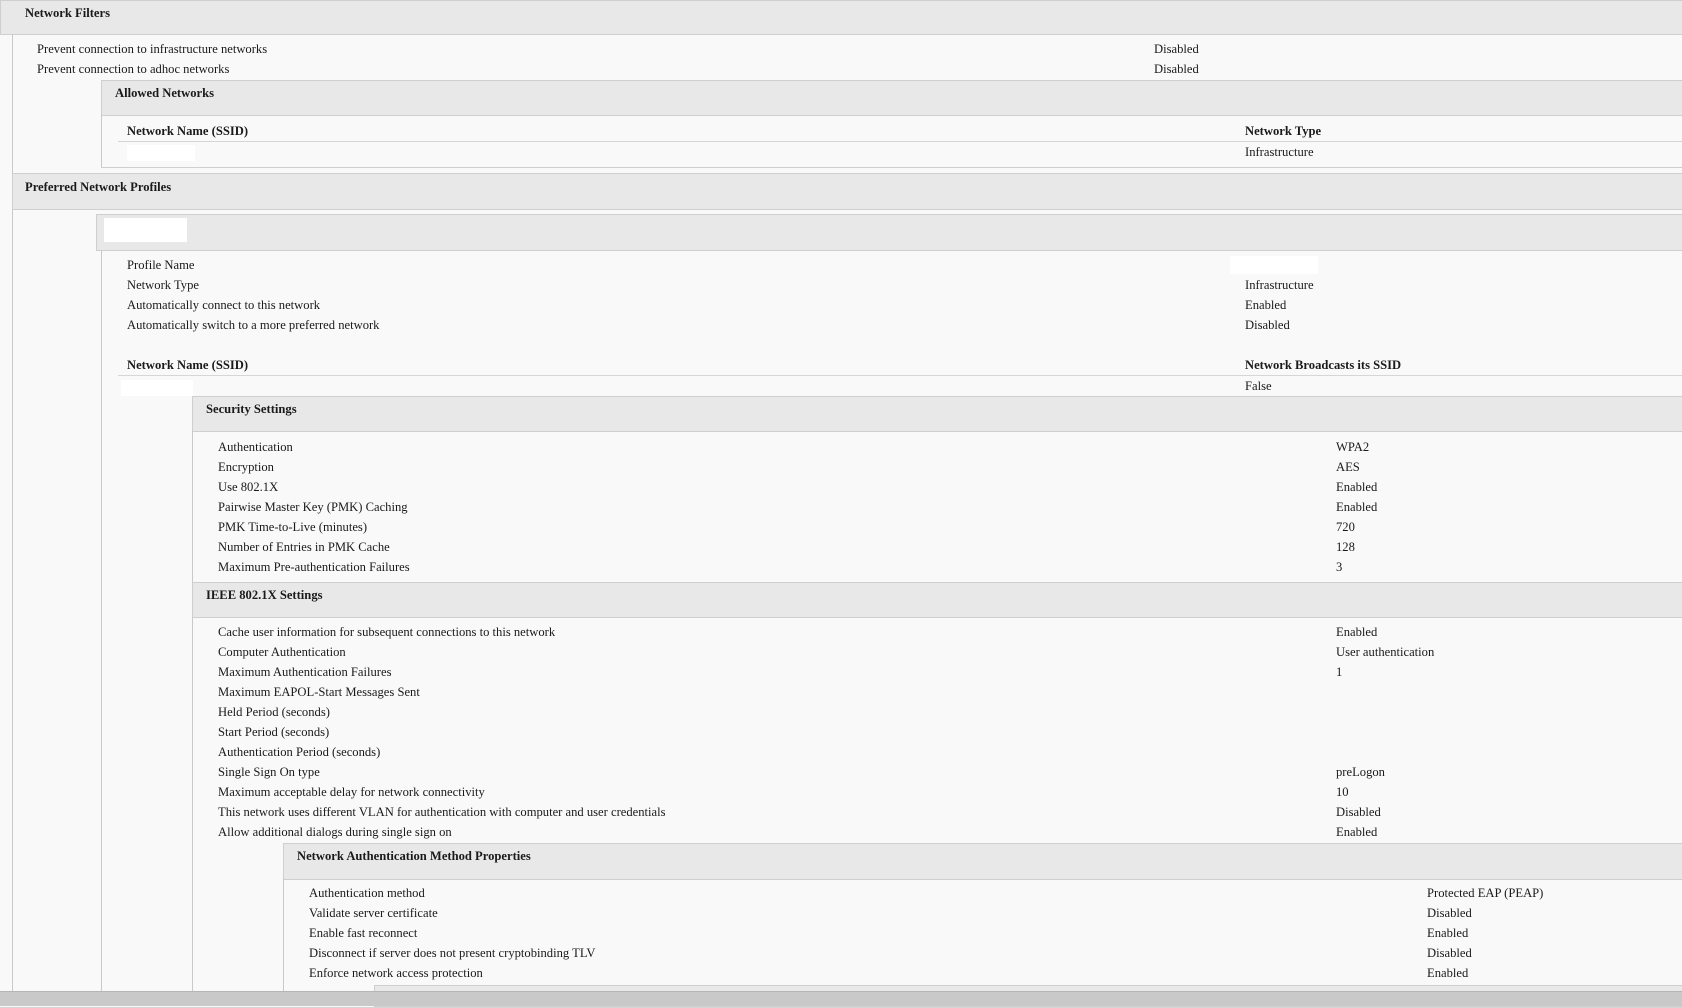  I want to click on security-pmk-caching-label: Pairwise Master Key (PMK) Caching, so click(313, 507).